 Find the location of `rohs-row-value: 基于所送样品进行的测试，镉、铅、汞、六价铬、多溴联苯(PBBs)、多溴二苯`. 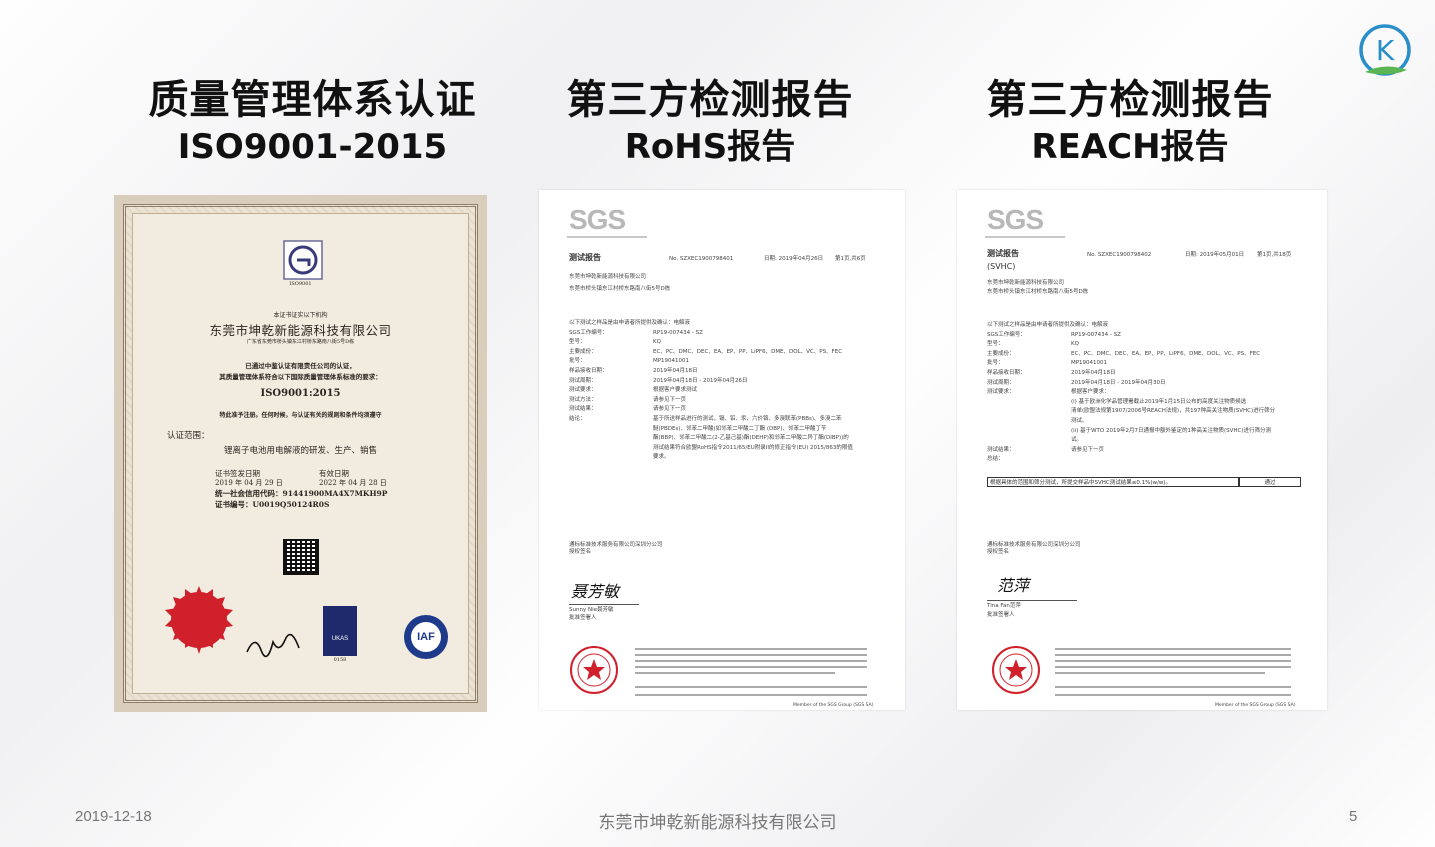

rohs-row-value: 基于所送样品进行的测试，镉、铅、汞、六价铬、多溴联苯(PBBs)、多溴二苯 is located at coordinates (747, 419).